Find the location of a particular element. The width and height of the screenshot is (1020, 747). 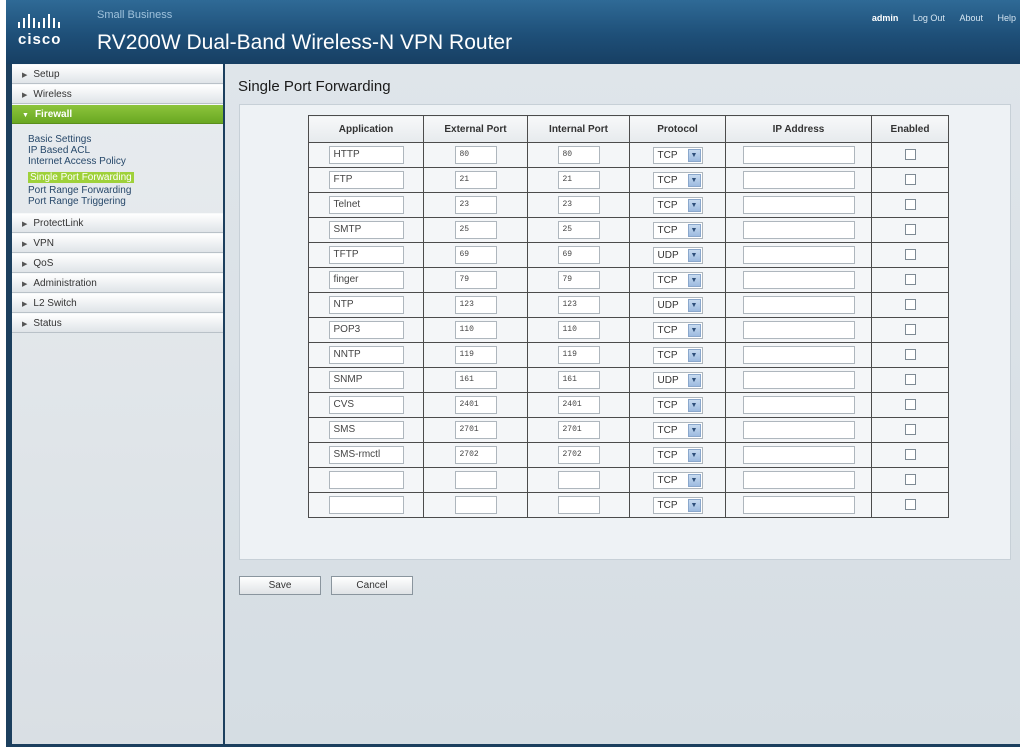

application-name-input: NTP is located at coordinates (366, 305).